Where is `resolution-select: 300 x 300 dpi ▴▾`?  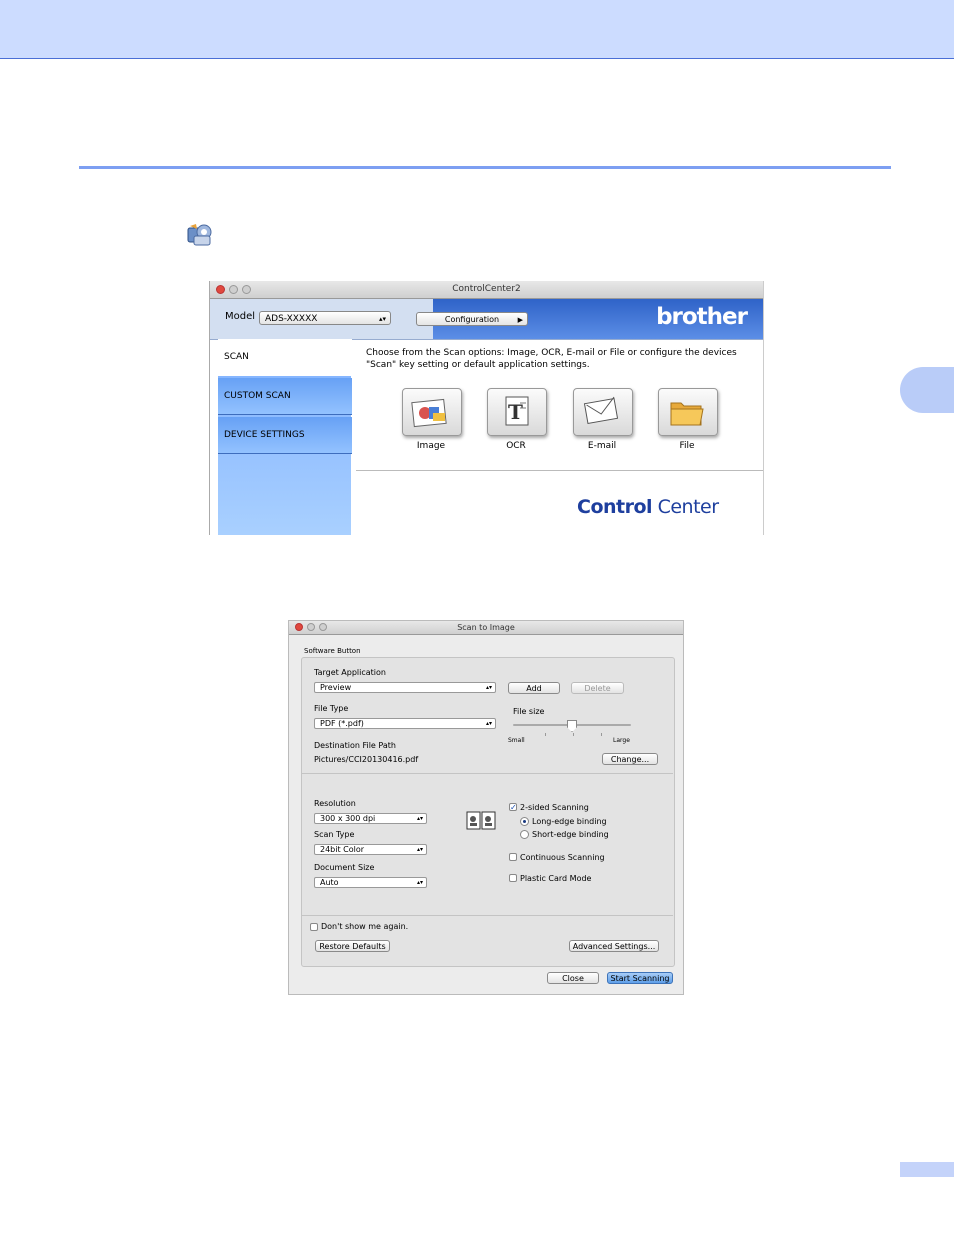
resolution-select: 300 x 300 dpi ▴▾ is located at coordinates (370, 818).